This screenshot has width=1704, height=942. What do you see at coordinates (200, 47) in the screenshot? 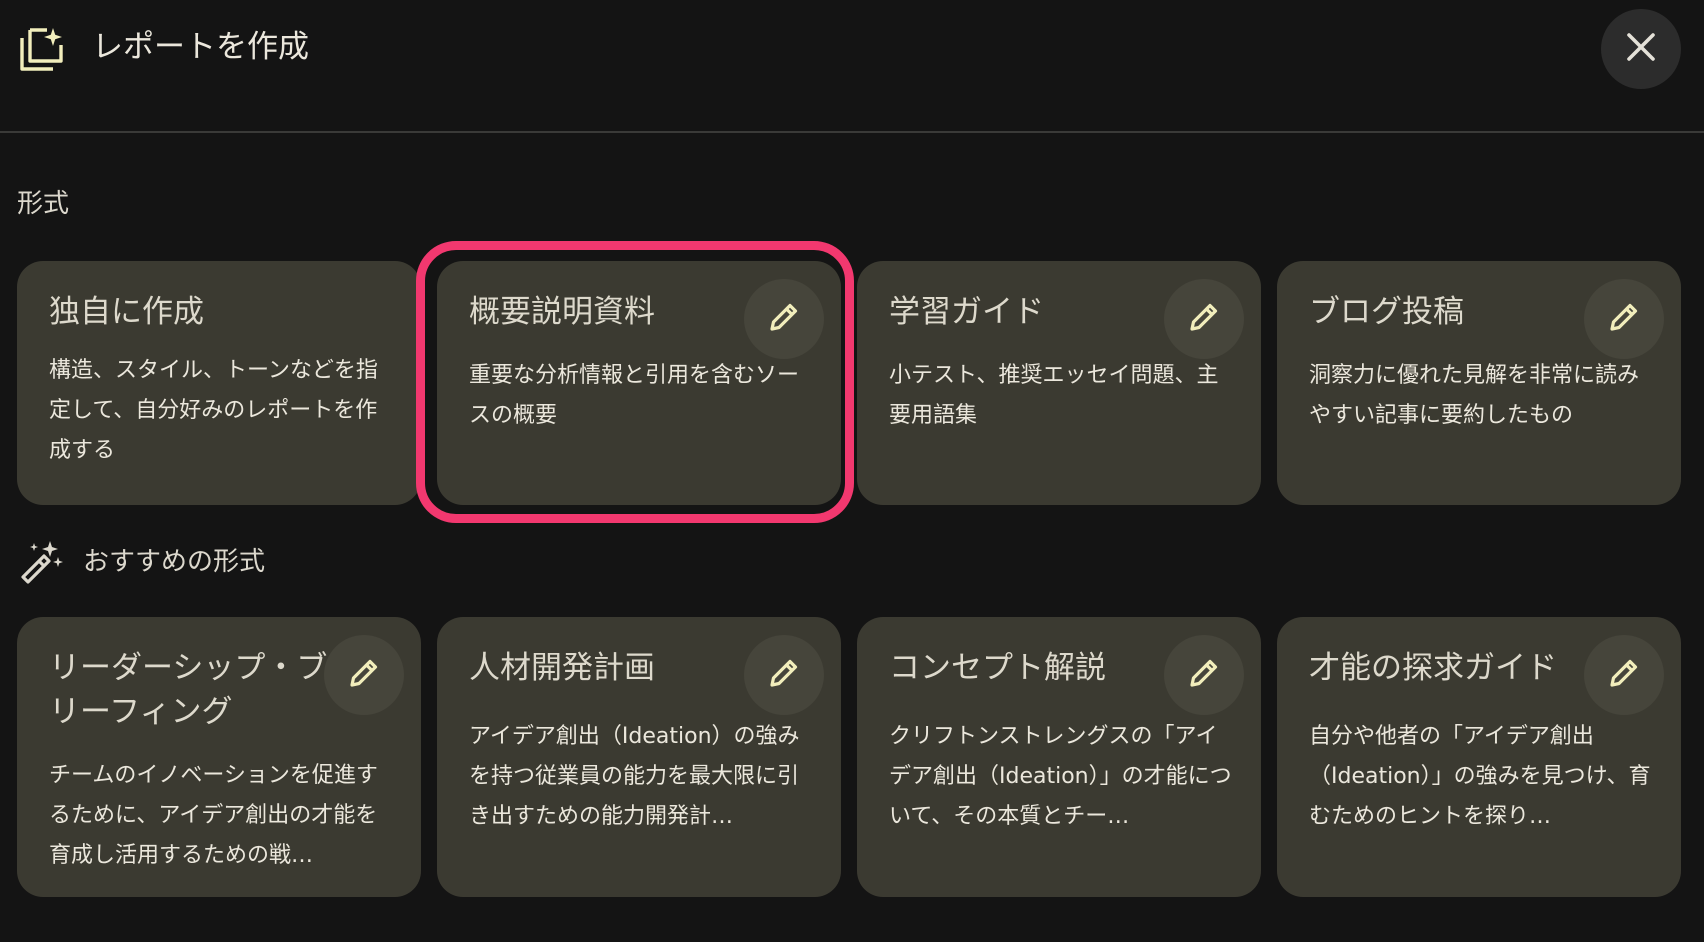
I see `dialog-title: レポートを作成` at bounding box center [200, 47].